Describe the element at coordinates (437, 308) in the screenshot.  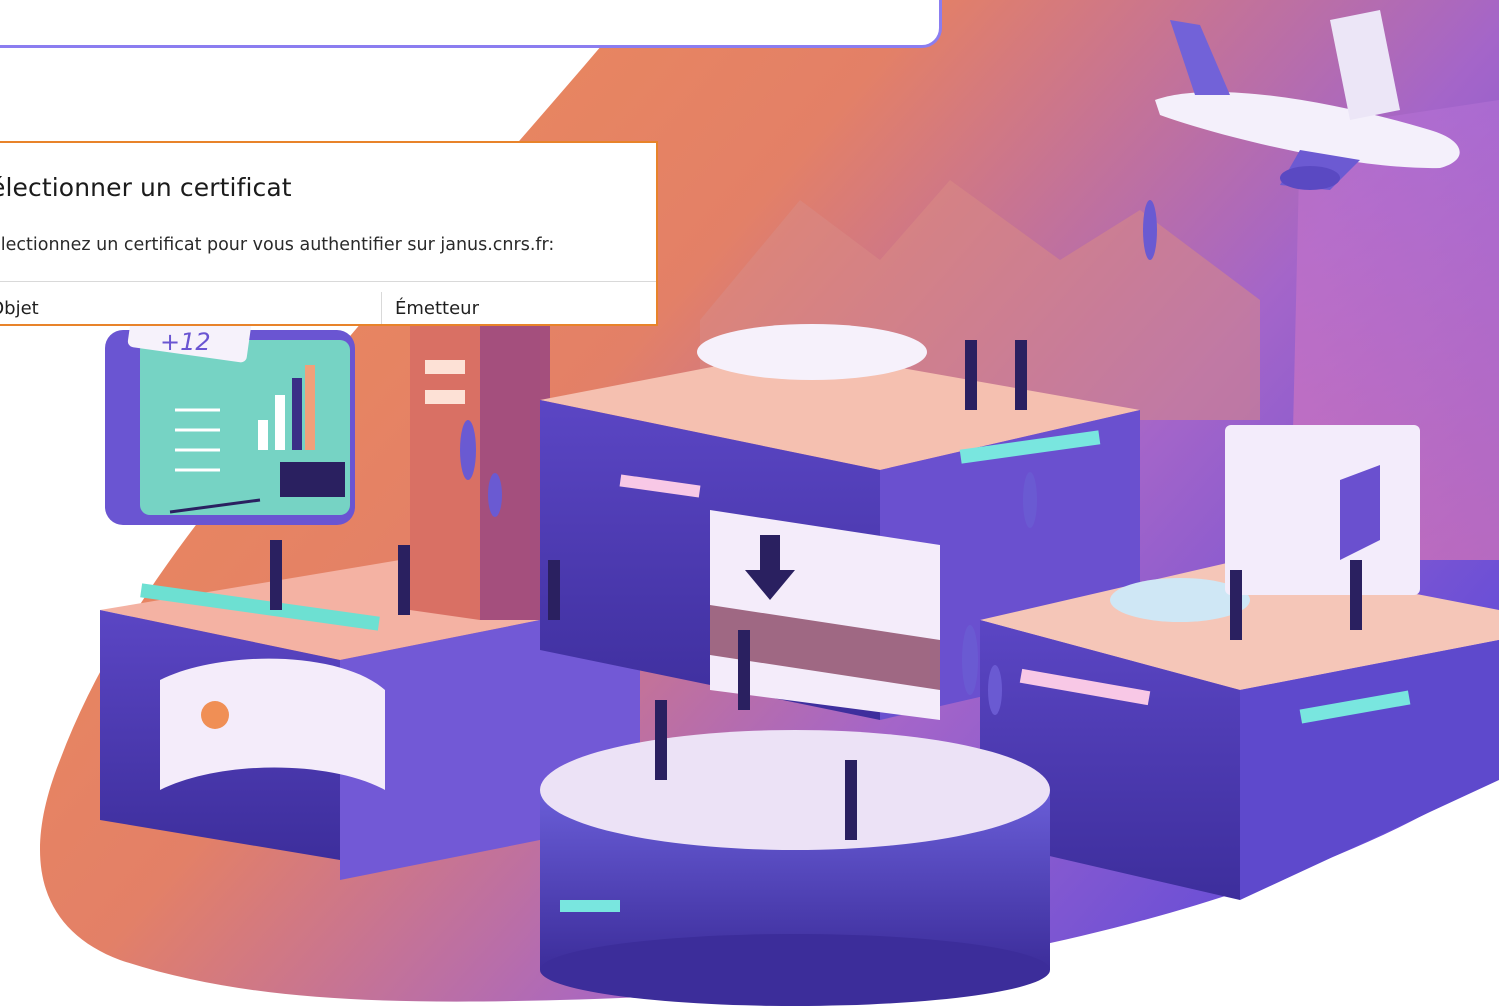
I see `column-header-issuer: Émetteur` at that location.